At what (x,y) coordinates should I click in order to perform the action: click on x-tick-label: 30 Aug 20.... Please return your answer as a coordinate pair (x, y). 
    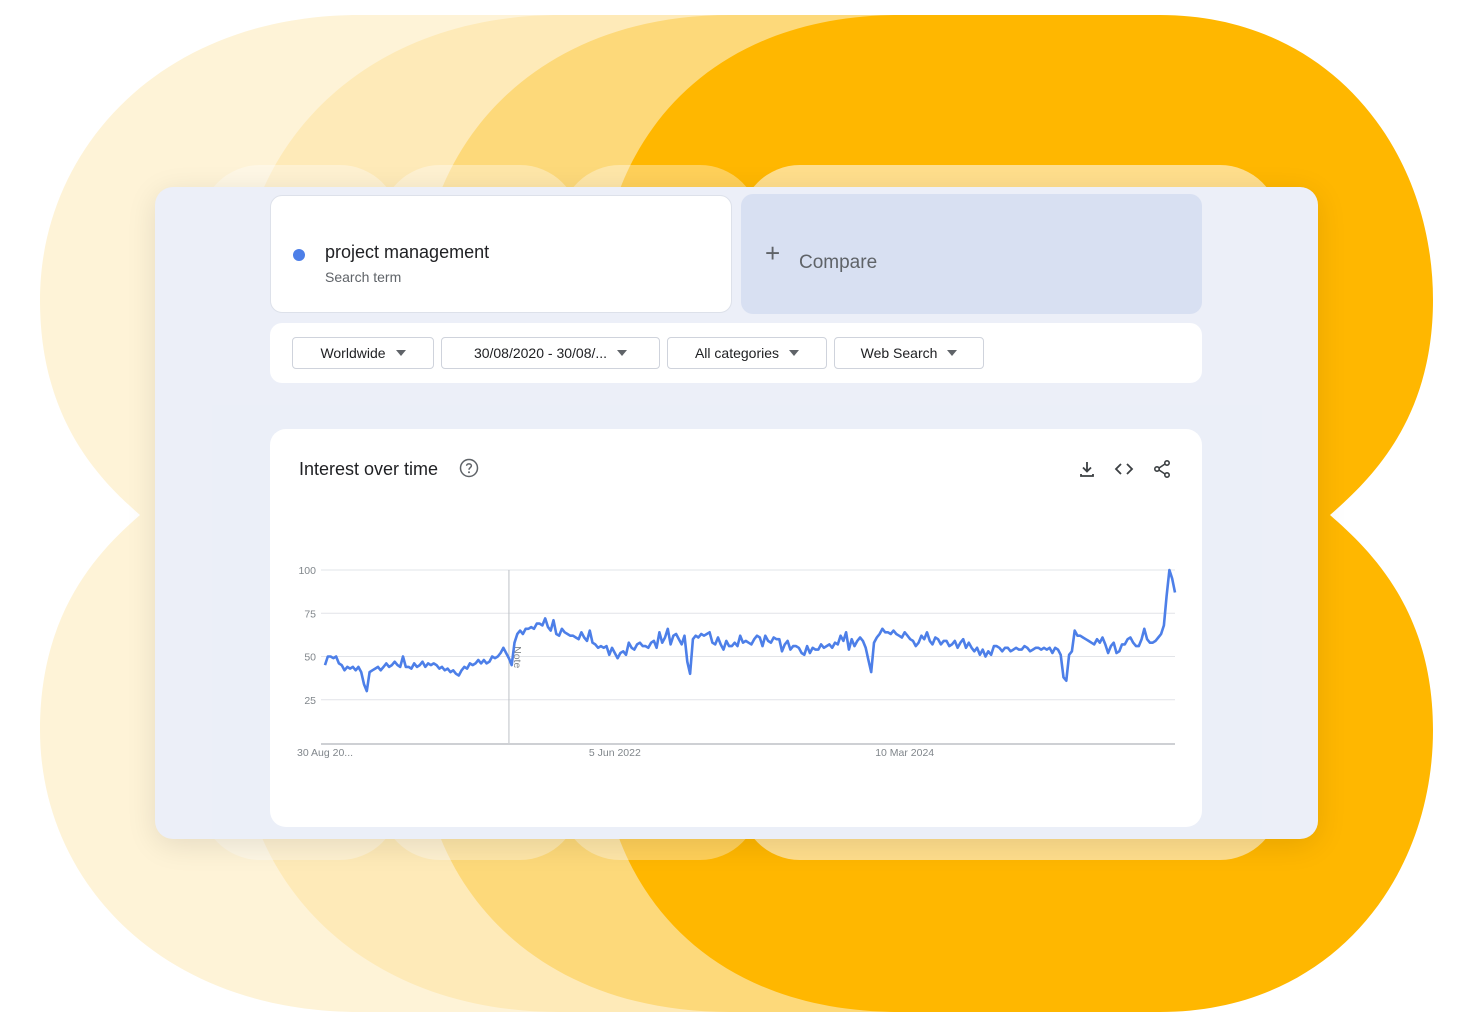
    Looking at the image, I should click on (325, 753).